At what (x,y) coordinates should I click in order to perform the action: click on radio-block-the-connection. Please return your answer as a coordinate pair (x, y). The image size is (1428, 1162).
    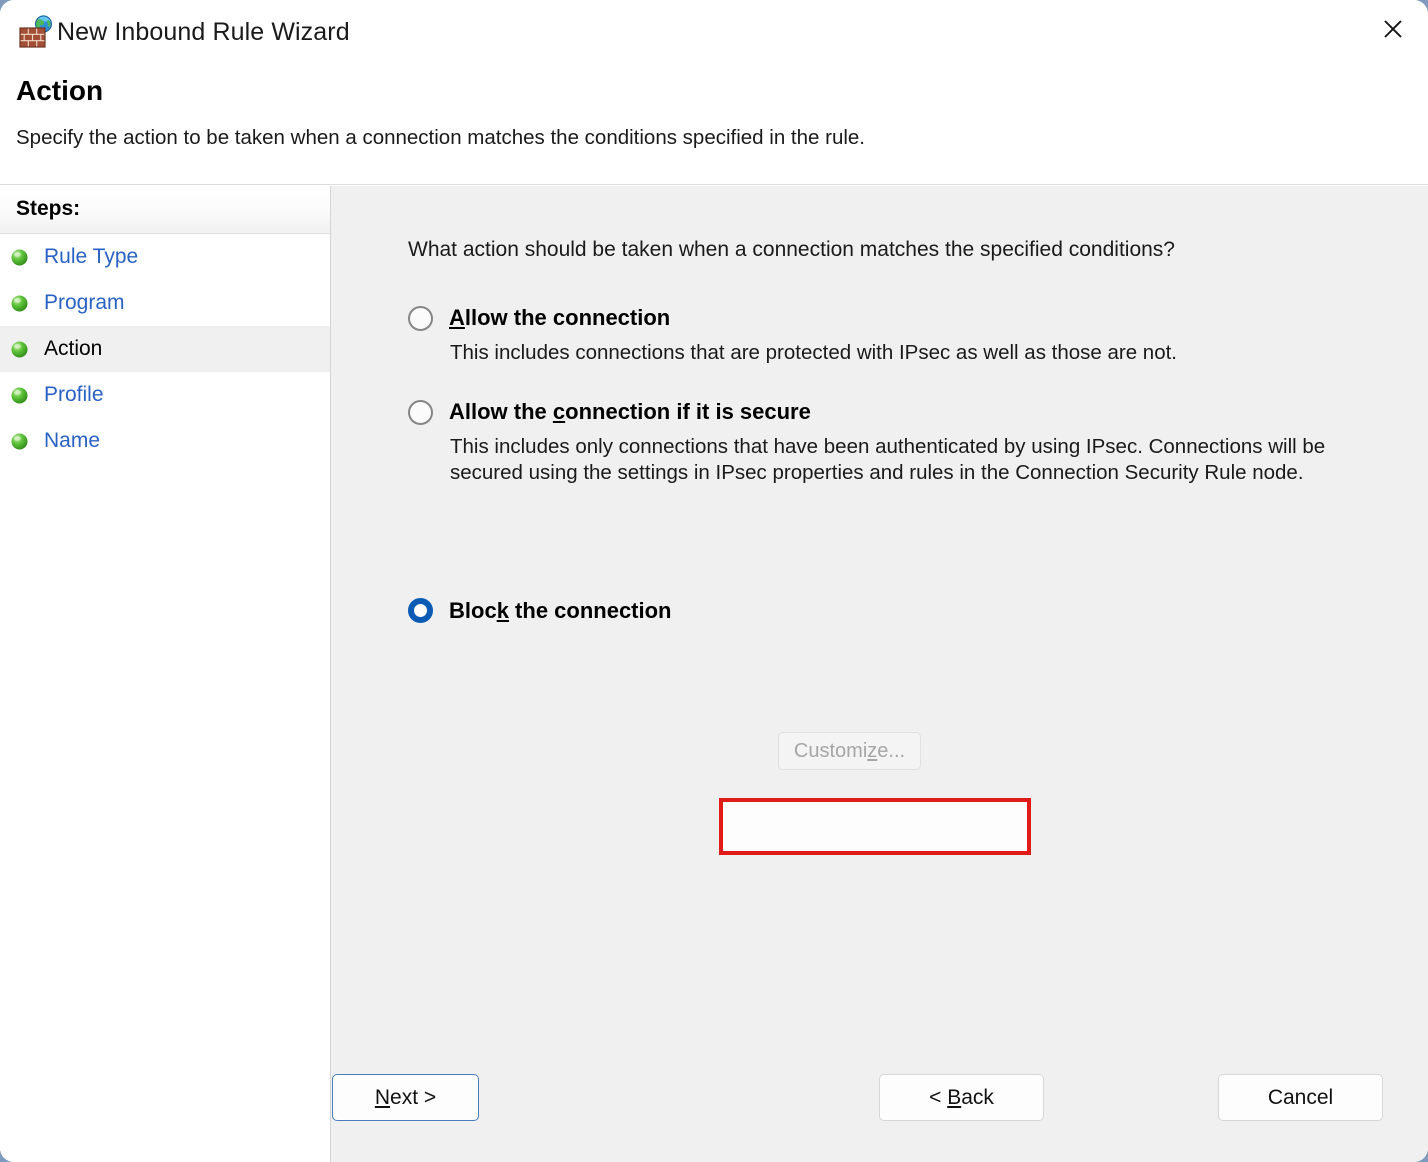
    Looking at the image, I should click on (420, 610).